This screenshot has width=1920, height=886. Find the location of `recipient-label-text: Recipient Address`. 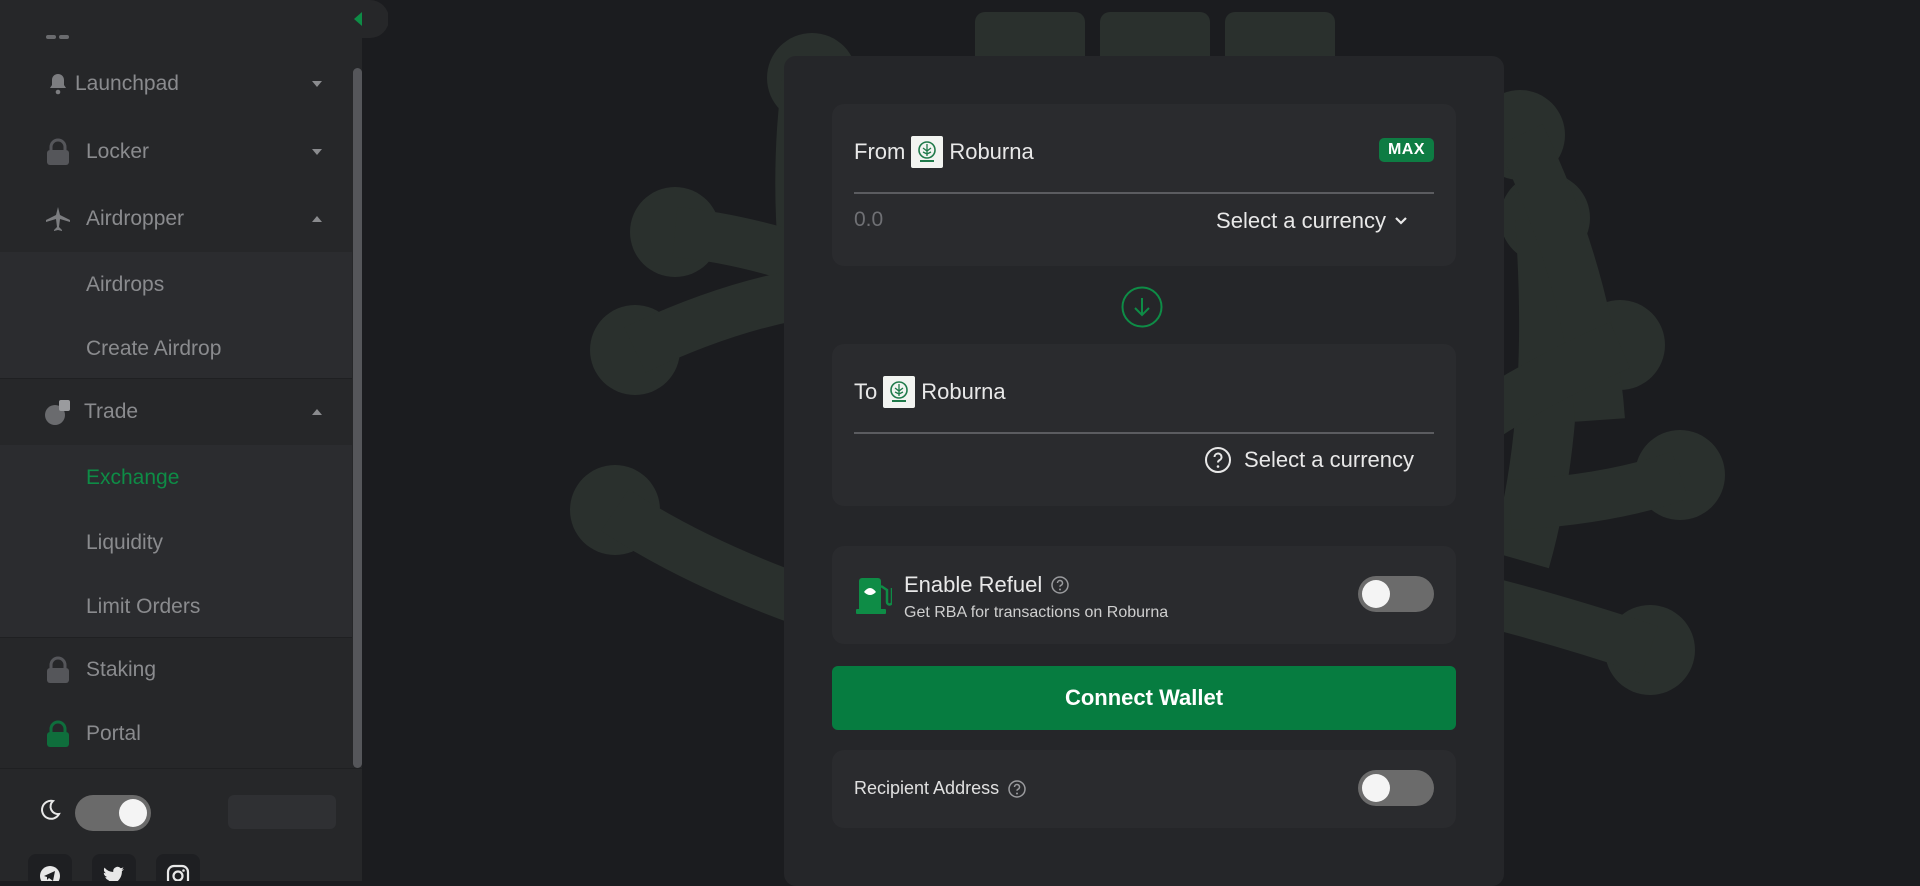

recipient-label-text: Recipient Address is located at coordinates (927, 788).